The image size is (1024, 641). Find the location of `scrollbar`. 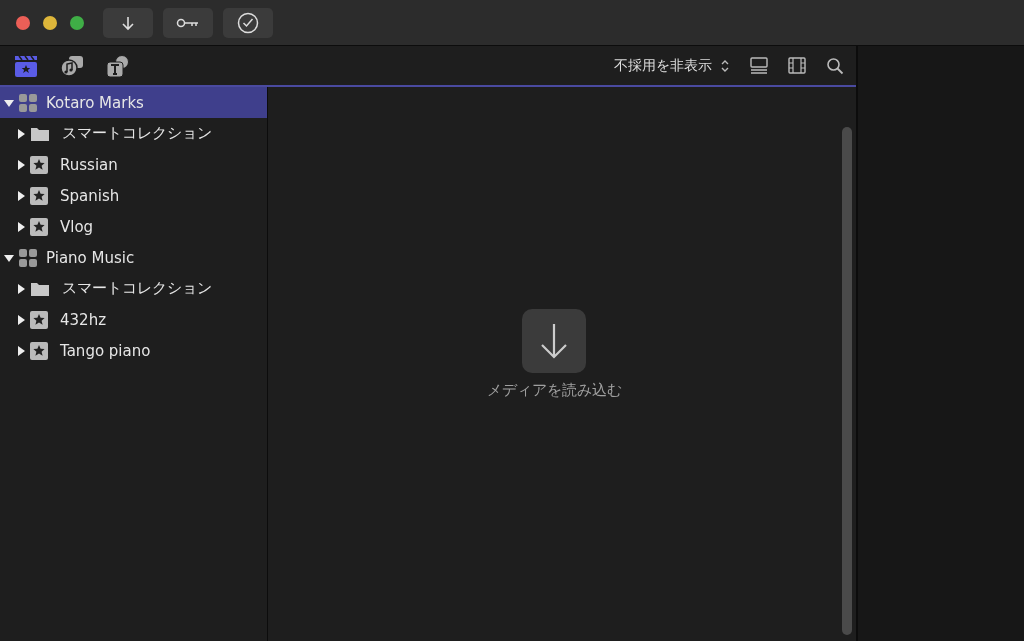

scrollbar is located at coordinates (847, 381).